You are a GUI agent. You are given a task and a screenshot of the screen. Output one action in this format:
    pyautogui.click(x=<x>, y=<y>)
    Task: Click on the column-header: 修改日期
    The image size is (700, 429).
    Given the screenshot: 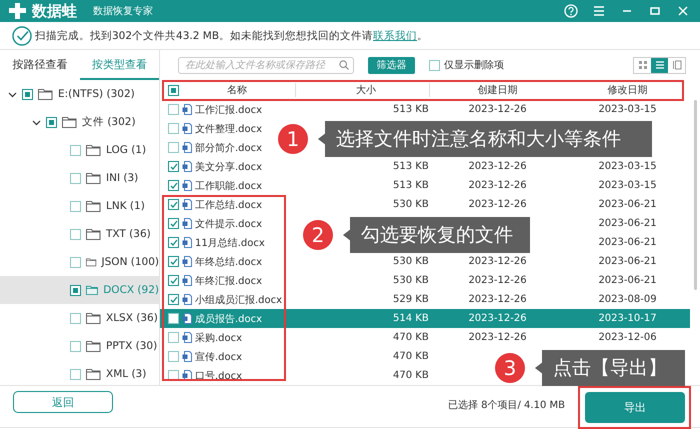 What is the action you would take?
    pyautogui.click(x=627, y=90)
    